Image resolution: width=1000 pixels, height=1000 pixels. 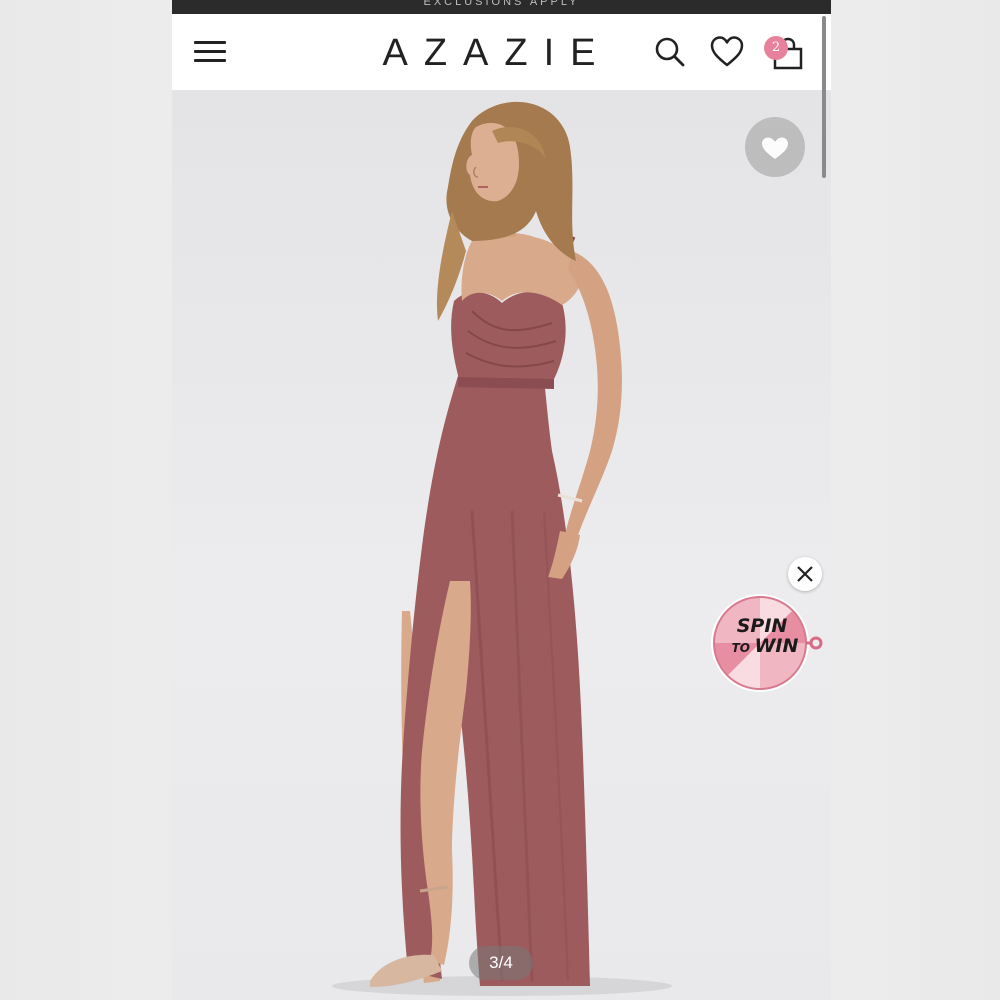 I want to click on close-popup-button, so click(x=805, y=574).